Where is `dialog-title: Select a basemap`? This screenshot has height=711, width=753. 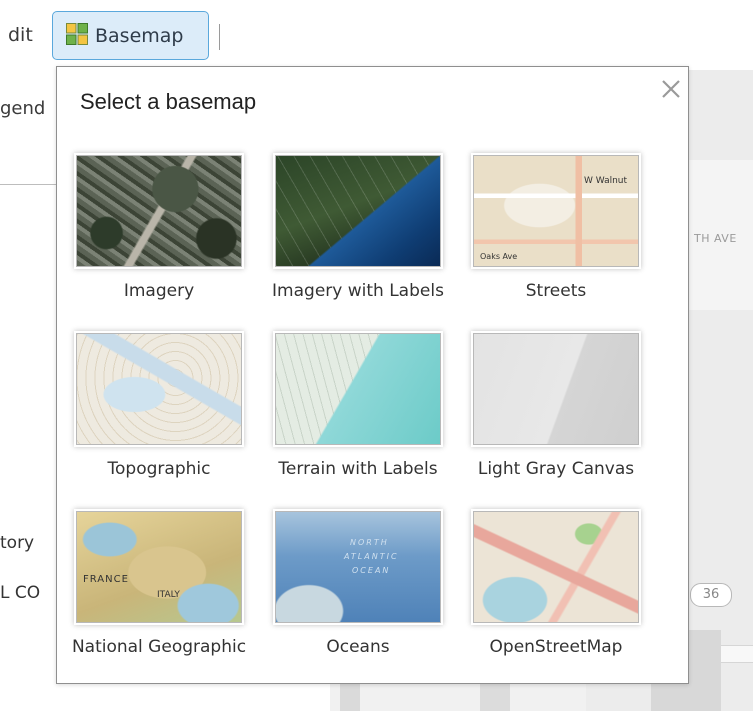
dialog-title: Select a basemap is located at coordinates (168, 101).